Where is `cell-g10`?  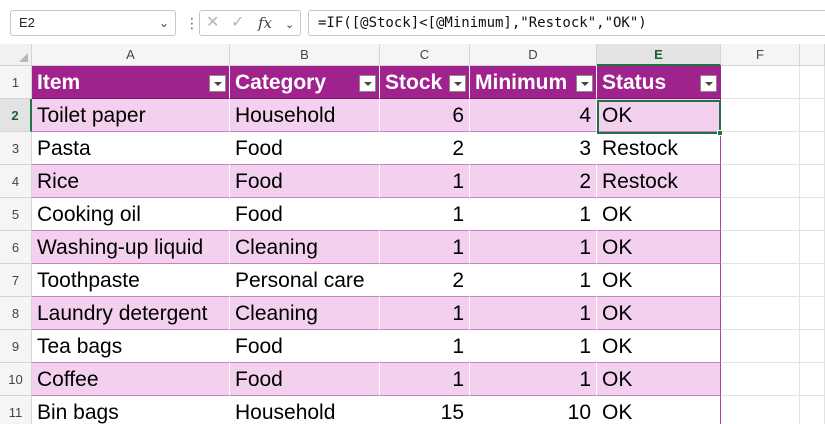 cell-g10 is located at coordinates (812, 379).